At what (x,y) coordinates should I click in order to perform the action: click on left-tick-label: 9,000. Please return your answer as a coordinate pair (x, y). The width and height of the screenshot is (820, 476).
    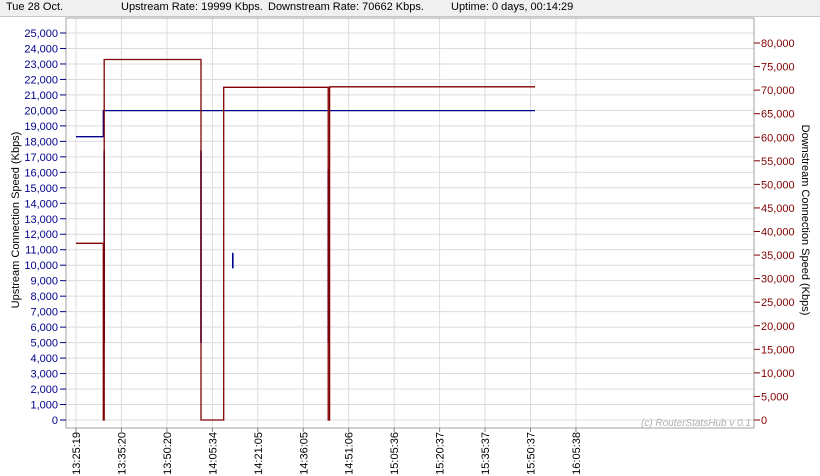
    Looking at the image, I should click on (44, 282).